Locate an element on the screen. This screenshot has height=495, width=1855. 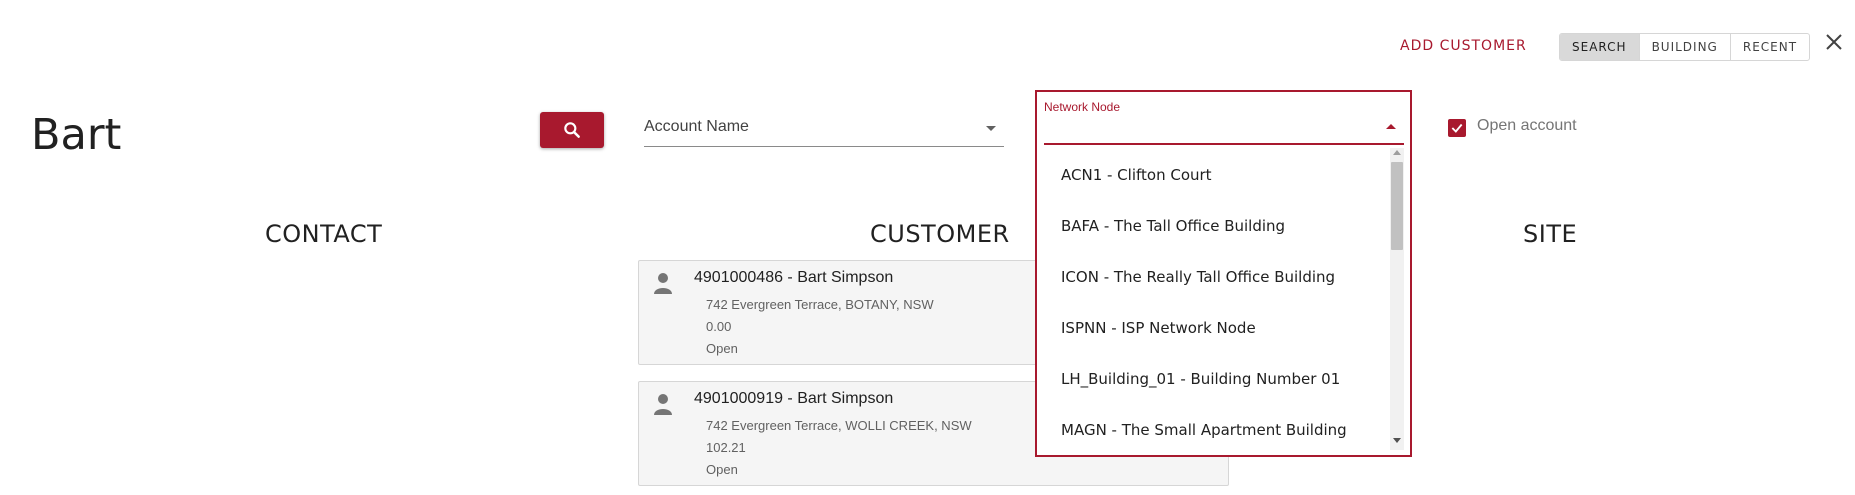
account-name-label: Account Name is located at coordinates (696, 126).